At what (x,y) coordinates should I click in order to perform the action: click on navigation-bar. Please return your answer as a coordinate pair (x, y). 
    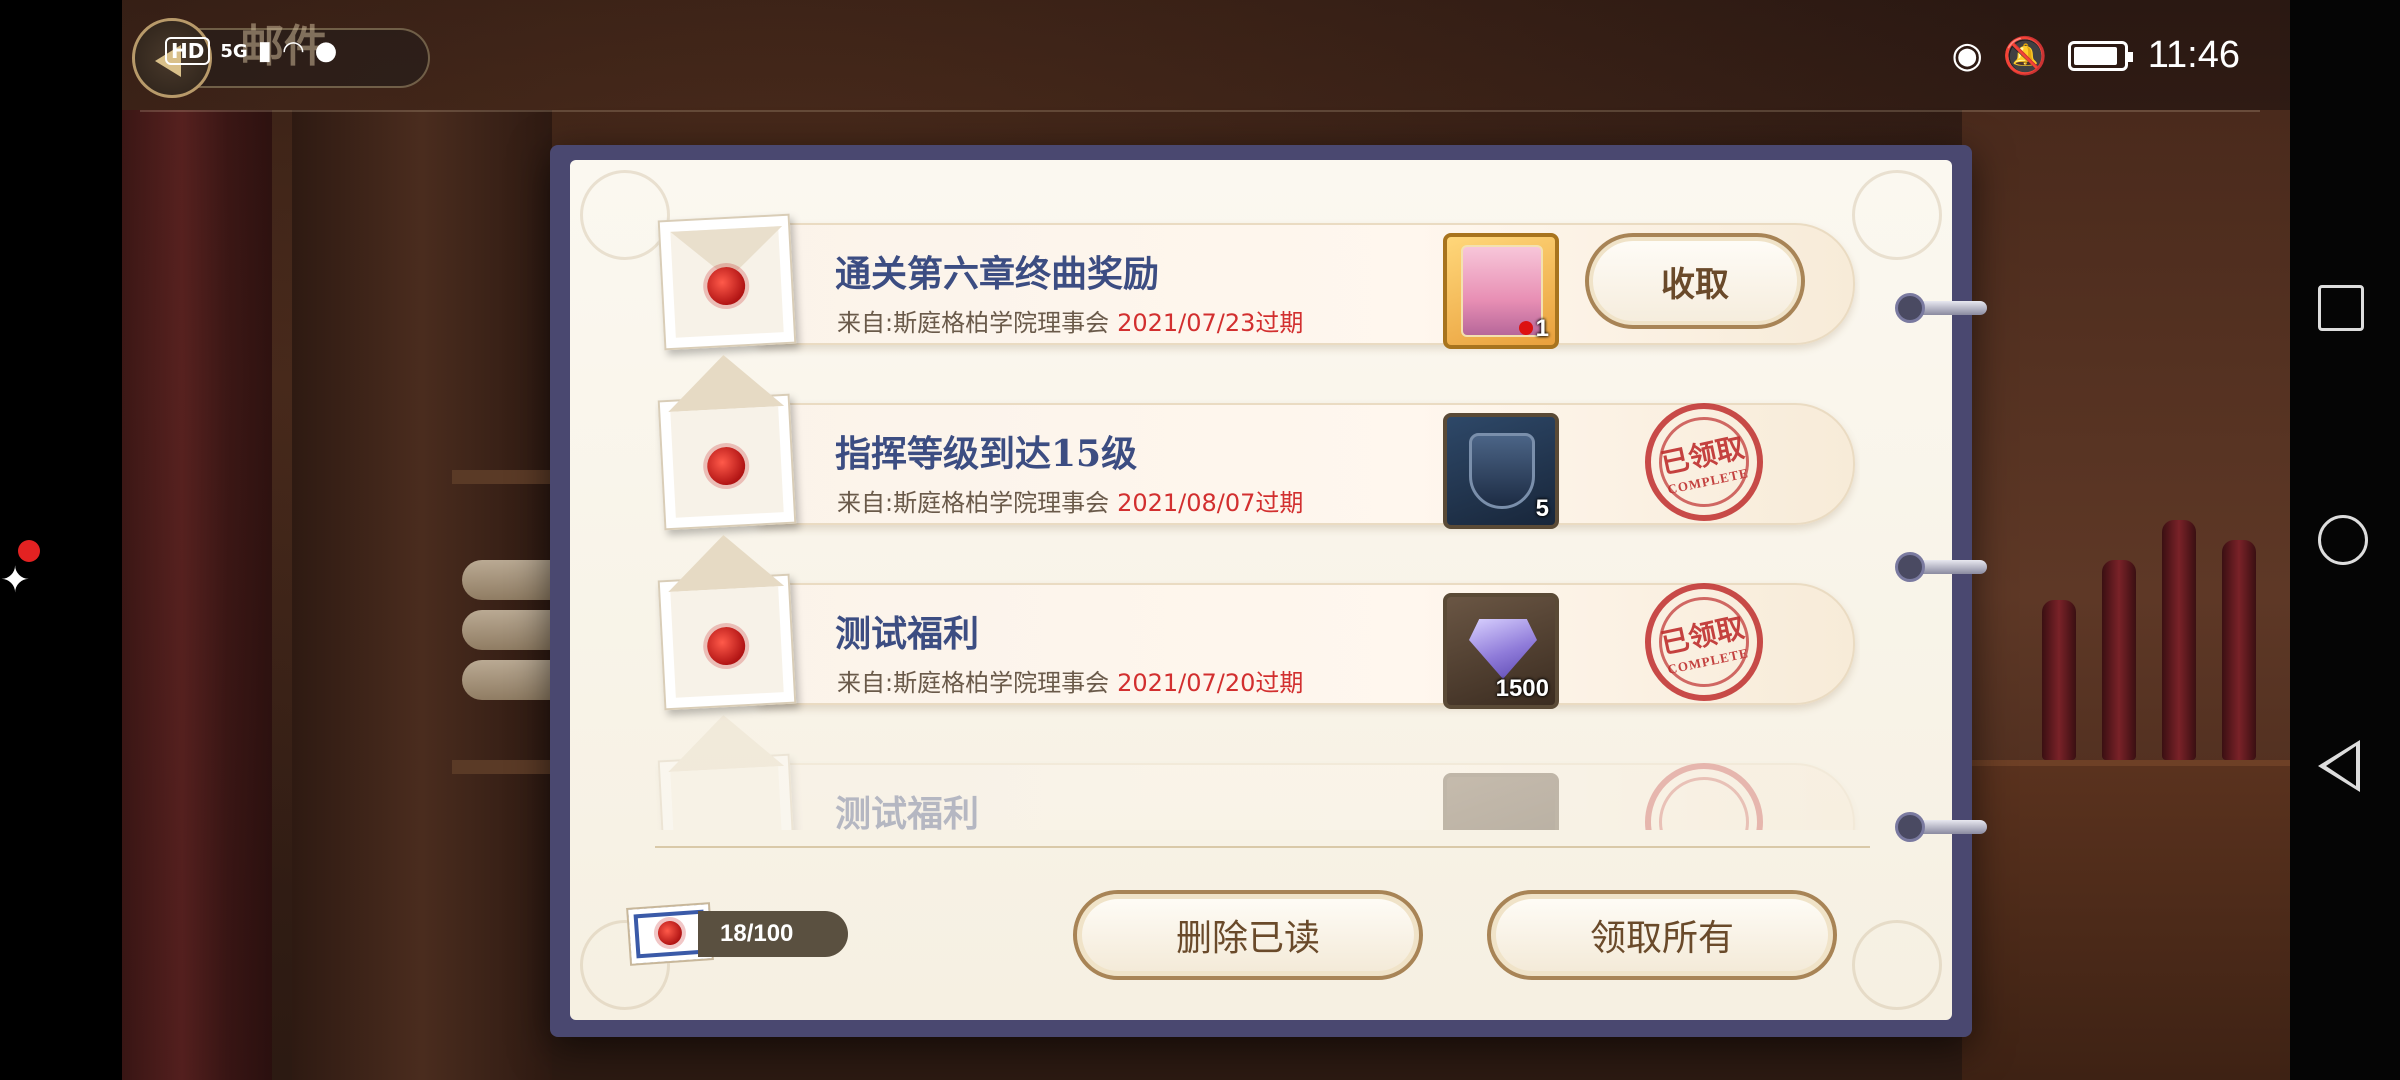
    Looking at the image, I should click on (2345, 540).